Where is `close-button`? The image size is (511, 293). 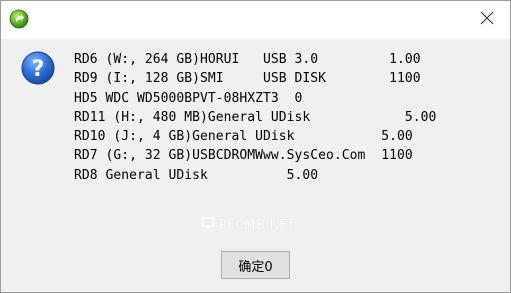 close-button is located at coordinates (487, 20).